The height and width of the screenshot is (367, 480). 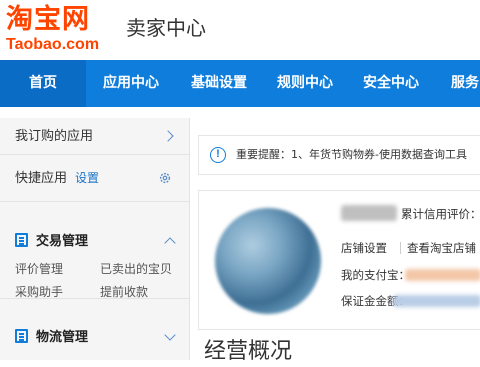 What do you see at coordinates (95, 329) in the screenshot?
I see `logistics-management-section: 物流管理` at bounding box center [95, 329].